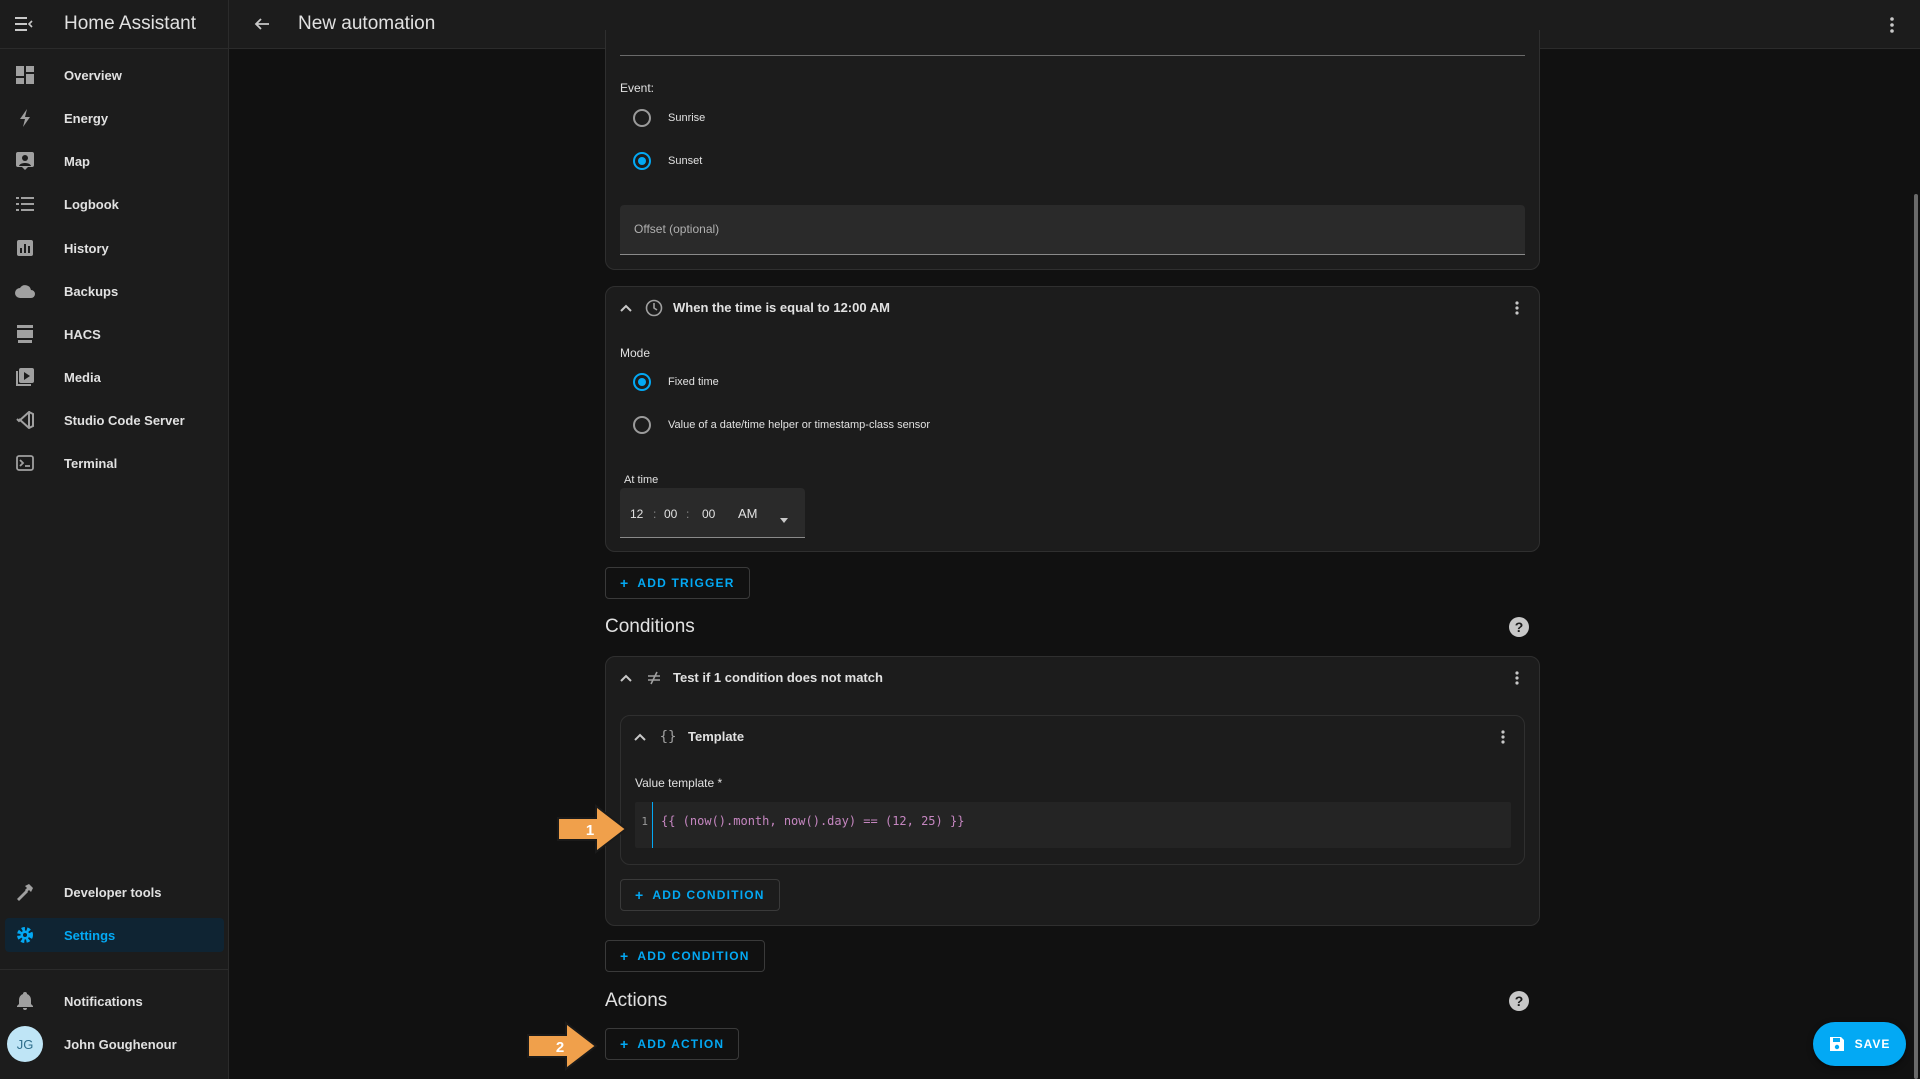 The width and height of the screenshot is (1920, 1079). I want to click on fixed-time-radio, so click(642, 382).